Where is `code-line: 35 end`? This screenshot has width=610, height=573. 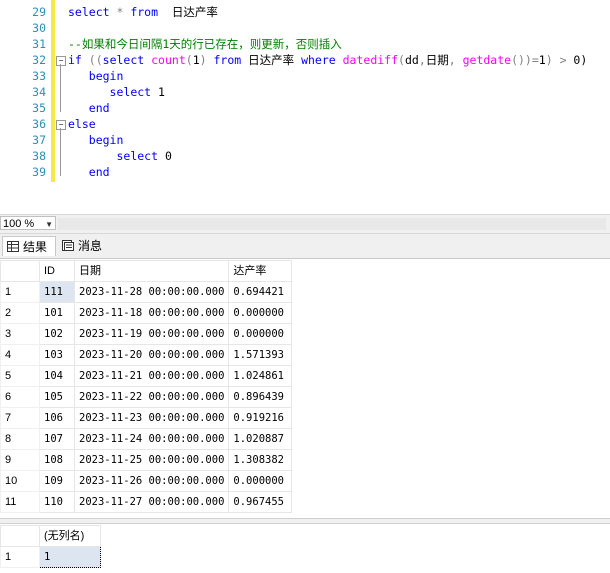
code-line: 35 end is located at coordinates (305, 108).